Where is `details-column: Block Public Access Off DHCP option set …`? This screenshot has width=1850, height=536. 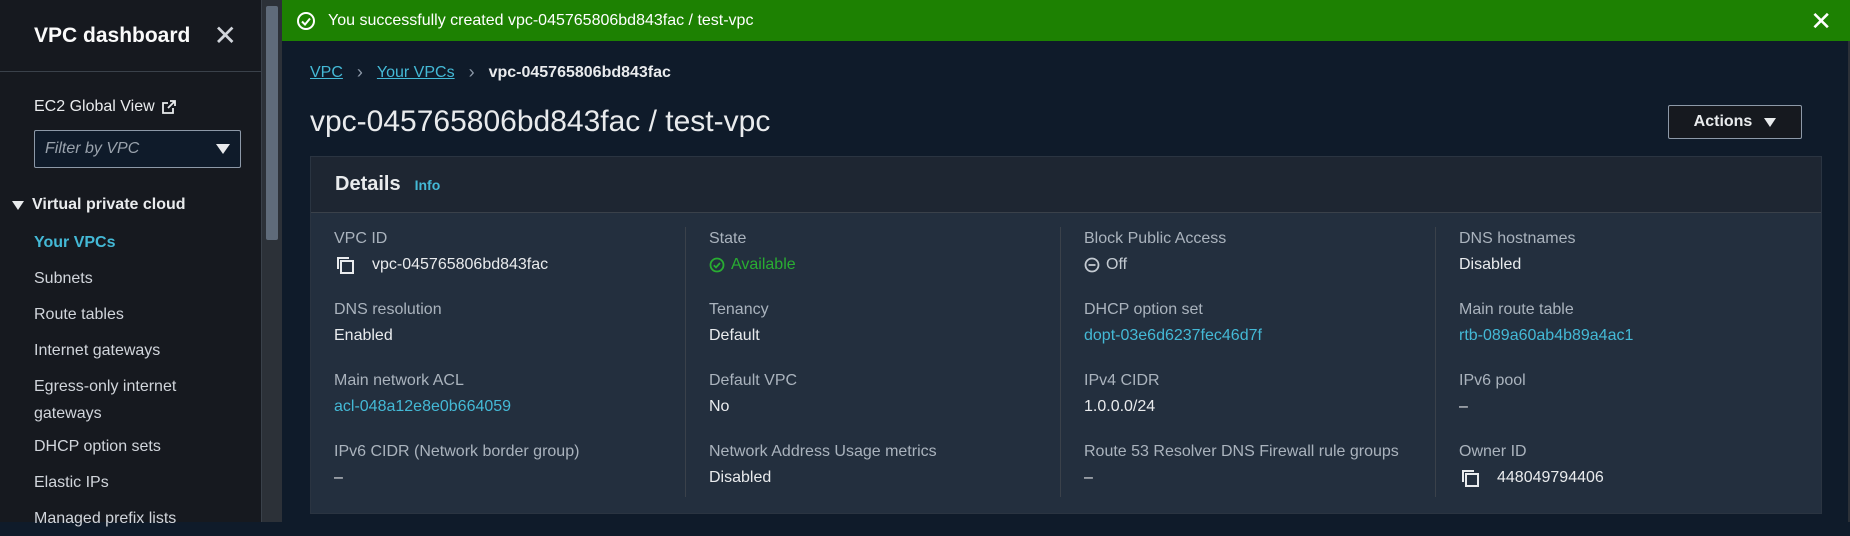
details-column: Block Public Access Off DHCP option set … is located at coordinates (1248, 362).